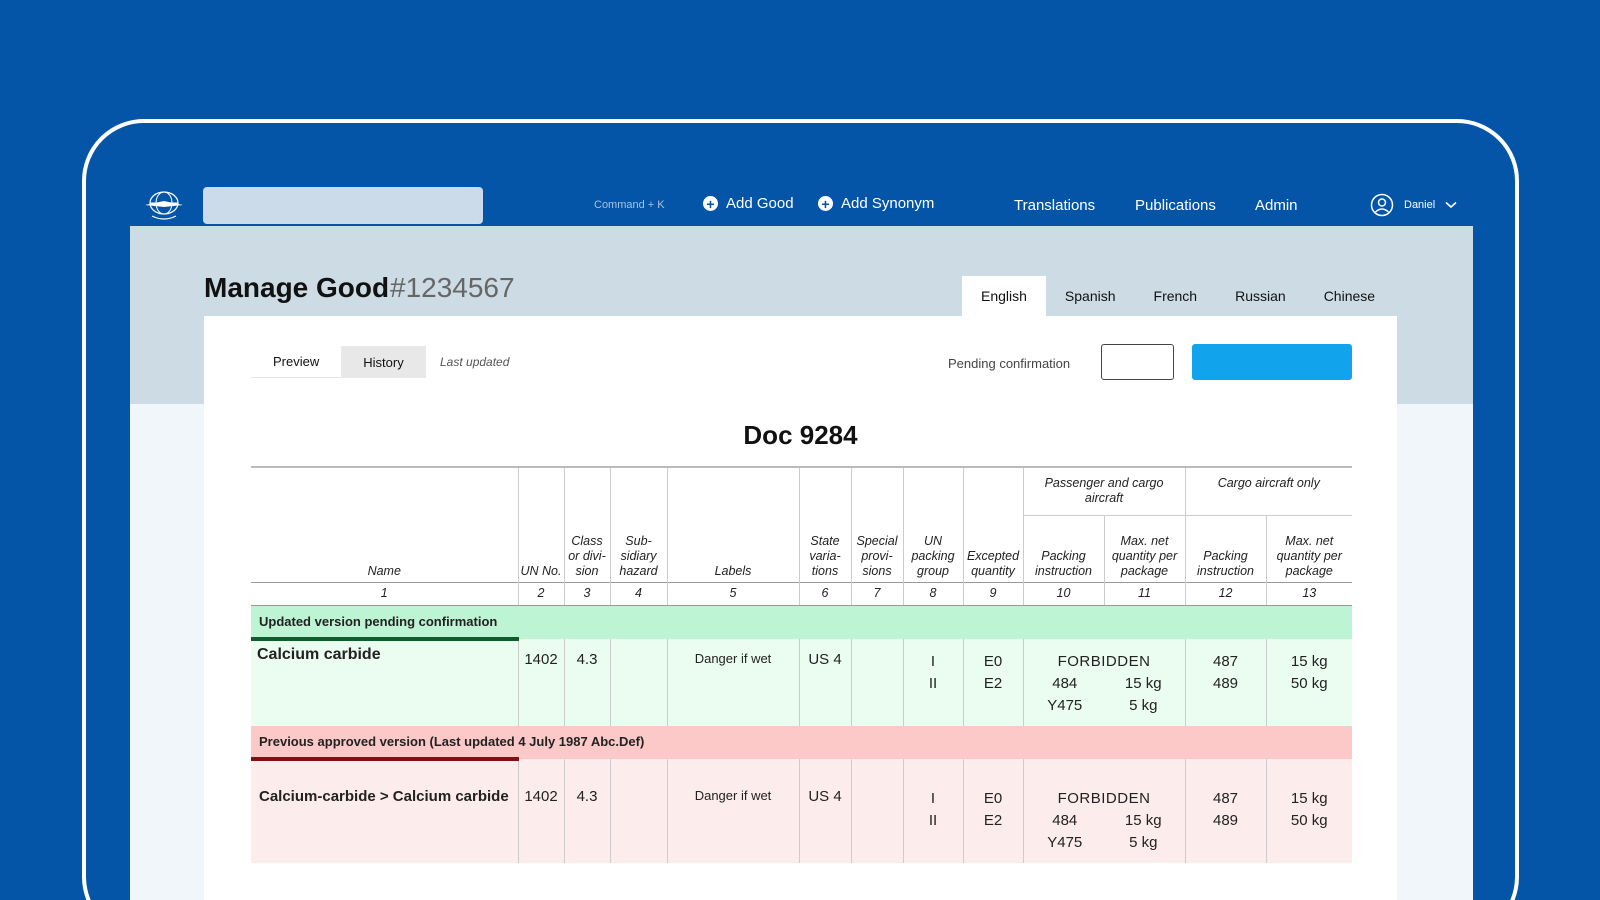 This screenshot has height=900, width=1600. I want to click on add-good-label: Add Good, so click(760, 203).